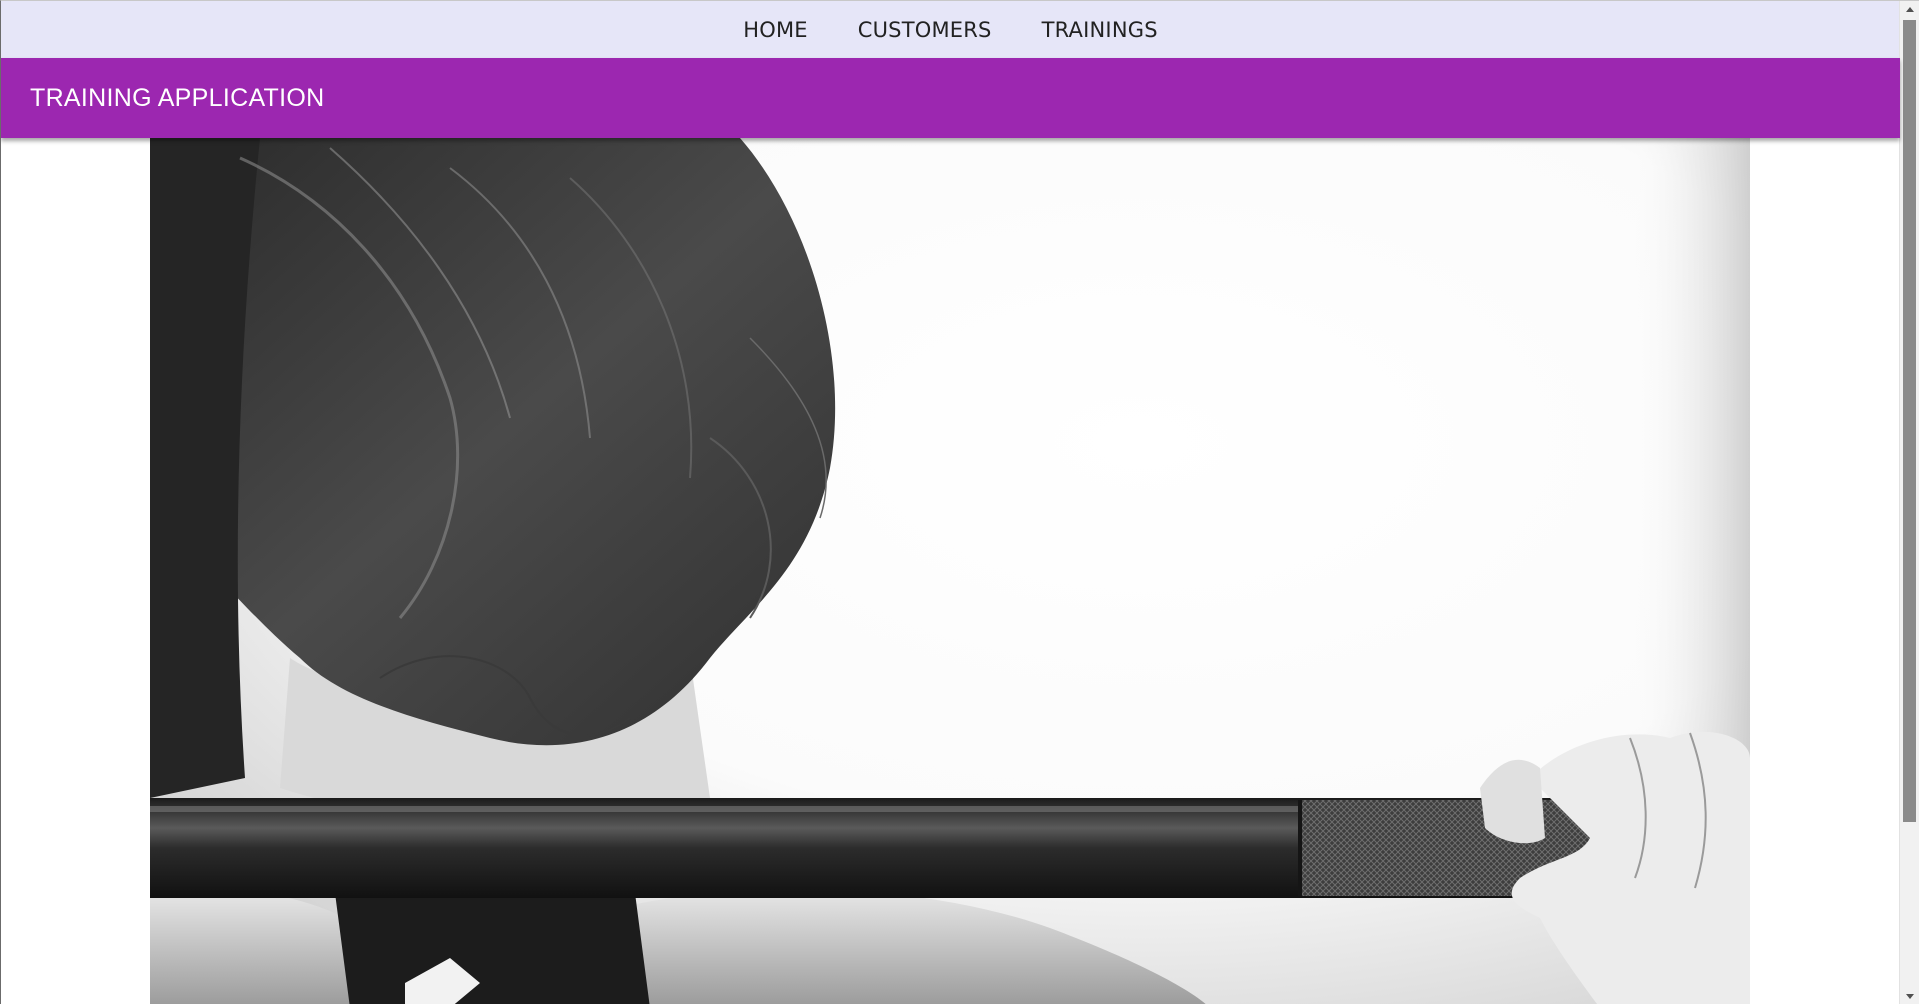  Describe the element at coordinates (1909, 9) in the screenshot. I see `scroll-up-arrow-icon` at that location.